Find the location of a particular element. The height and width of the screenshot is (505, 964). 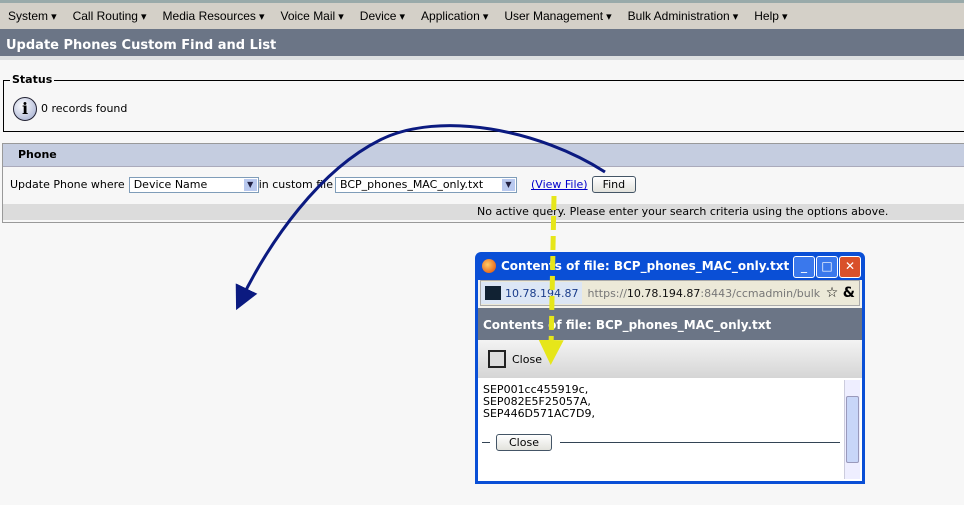

popup-toolbar: Close is located at coordinates (670, 359).